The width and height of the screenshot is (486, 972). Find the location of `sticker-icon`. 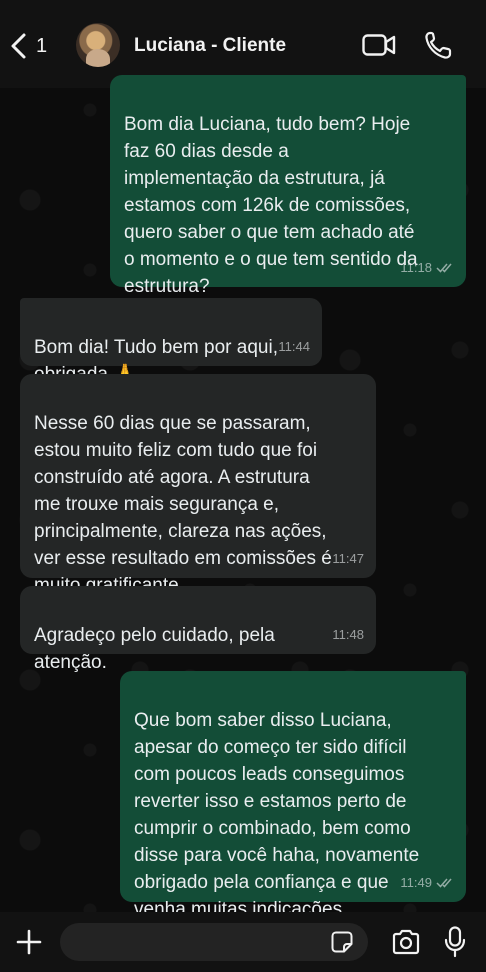

sticker-icon is located at coordinates (342, 942).